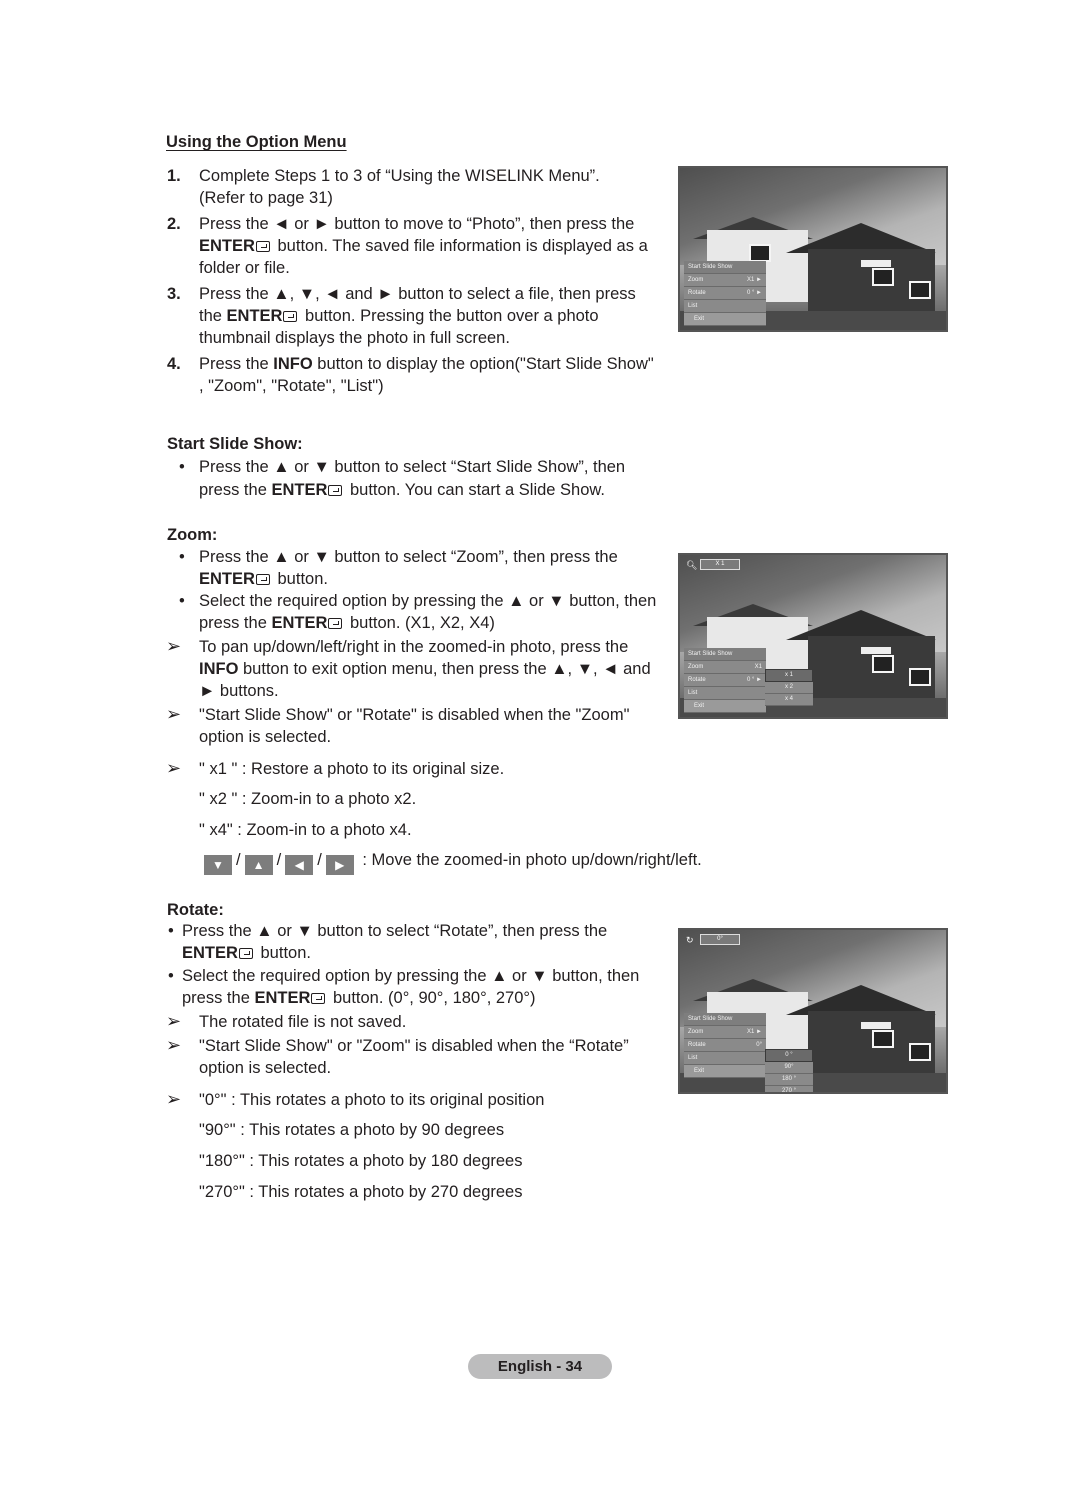  Describe the element at coordinates (256, 142) in the screenshot. I see `section-title: Using the Option Menu` at that location.